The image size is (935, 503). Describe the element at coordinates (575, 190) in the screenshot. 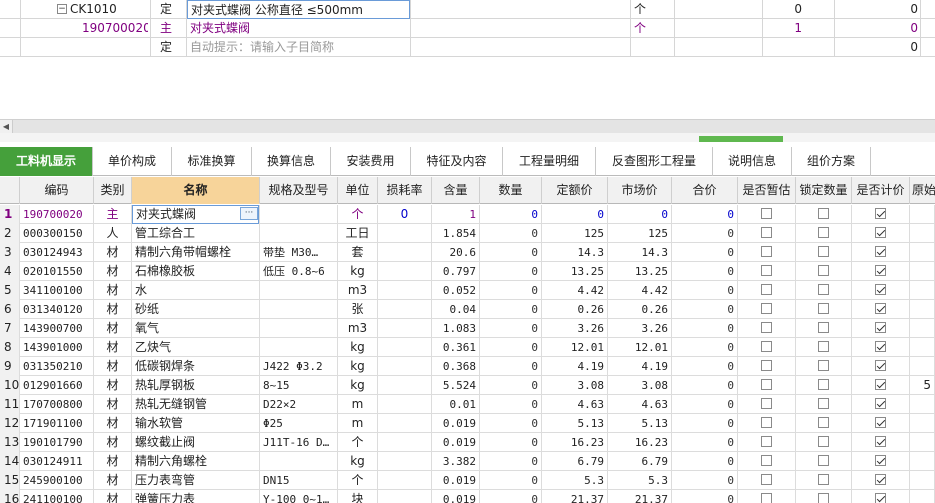

I see `header-quota-price: 定额价` at that location.